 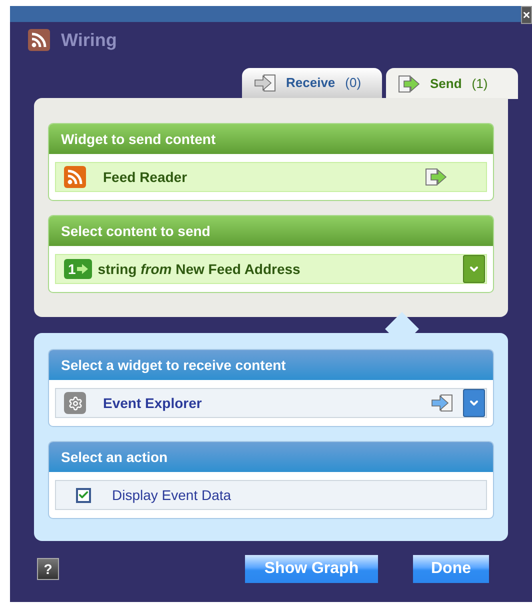 What do you see at coordinates (89, 40) in the screenshot?
I see `window-title: Wiring` at bounding box center [89, 40].